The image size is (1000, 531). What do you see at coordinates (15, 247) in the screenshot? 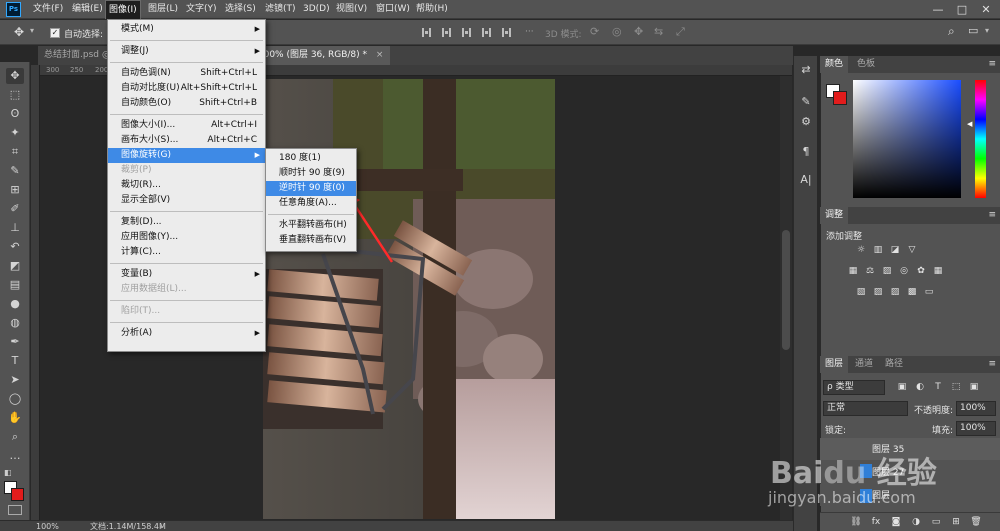
I see `history-brush-tool-icon: ↶` at bounding box center [15, 247].